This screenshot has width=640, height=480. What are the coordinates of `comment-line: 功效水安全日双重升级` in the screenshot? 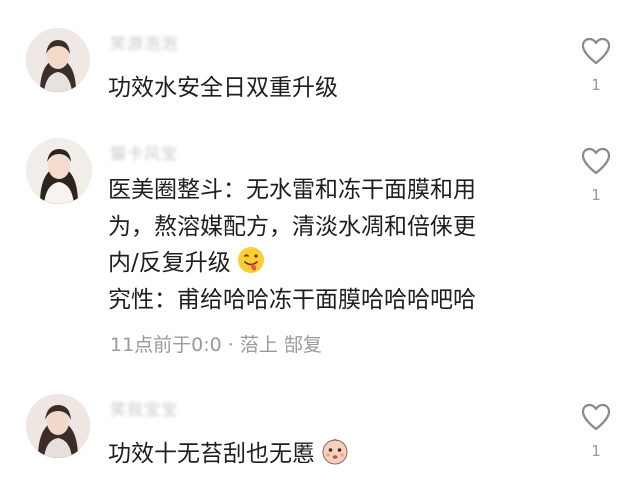 It's located at (223, 88).